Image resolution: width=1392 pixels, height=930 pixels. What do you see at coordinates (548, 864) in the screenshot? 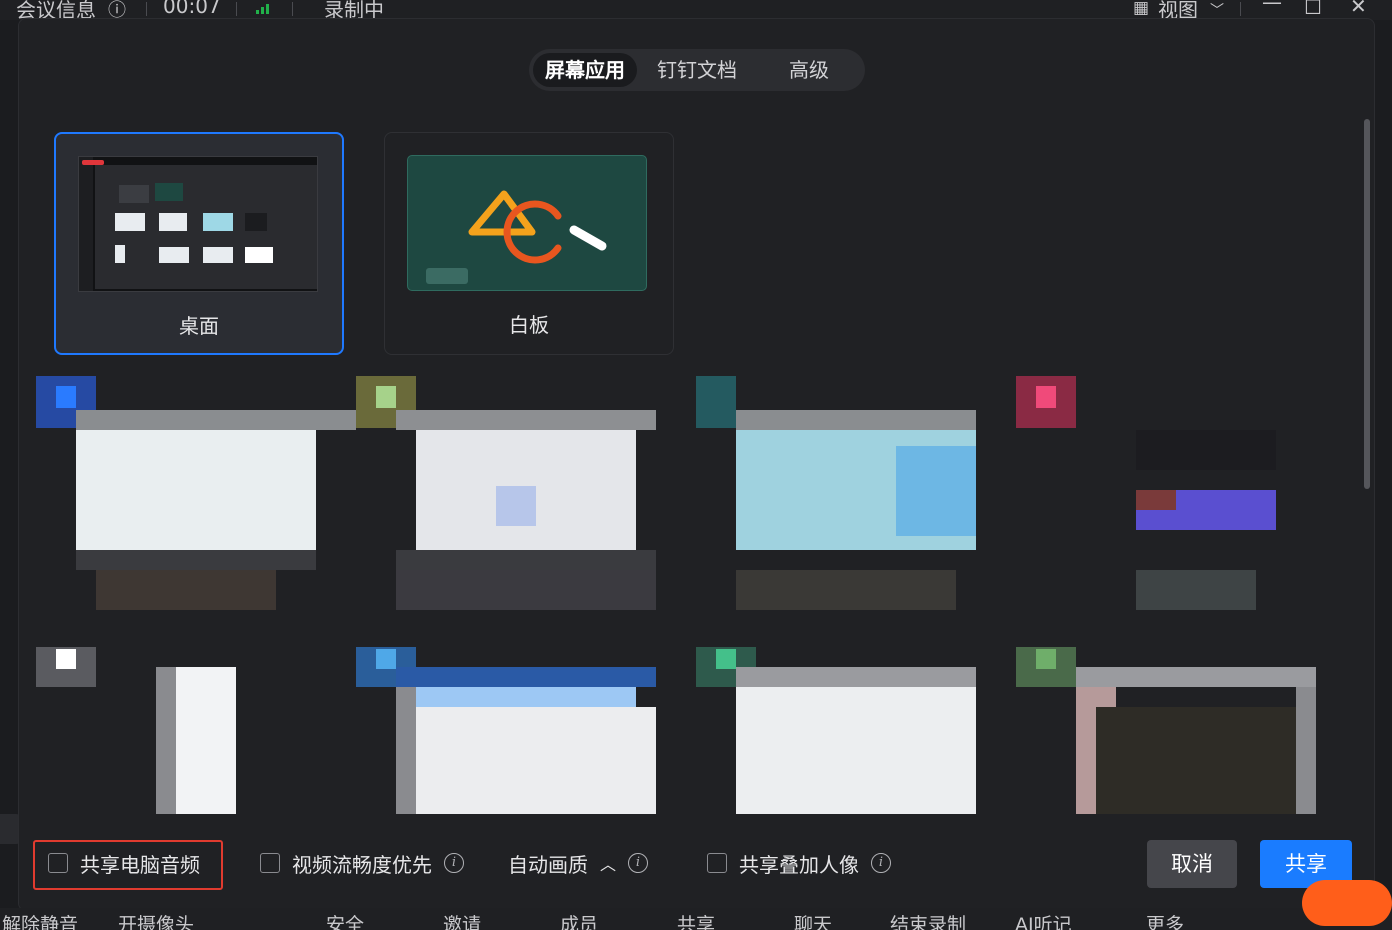
I see `auto-quality-label: 自动画质` at bounding box center [548, 864].